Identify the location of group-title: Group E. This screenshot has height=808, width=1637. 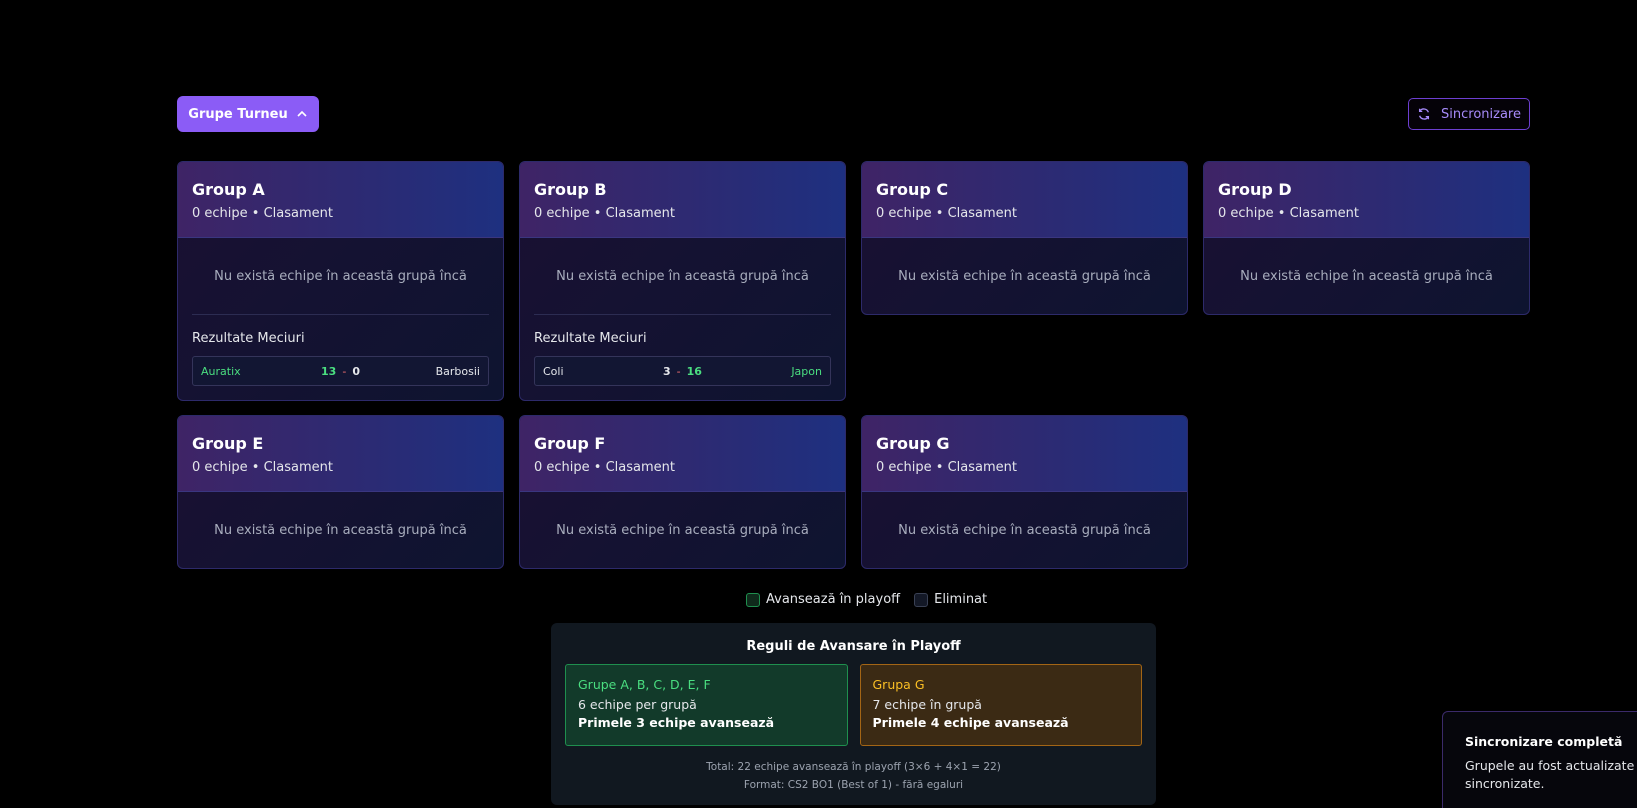
(228, 443).